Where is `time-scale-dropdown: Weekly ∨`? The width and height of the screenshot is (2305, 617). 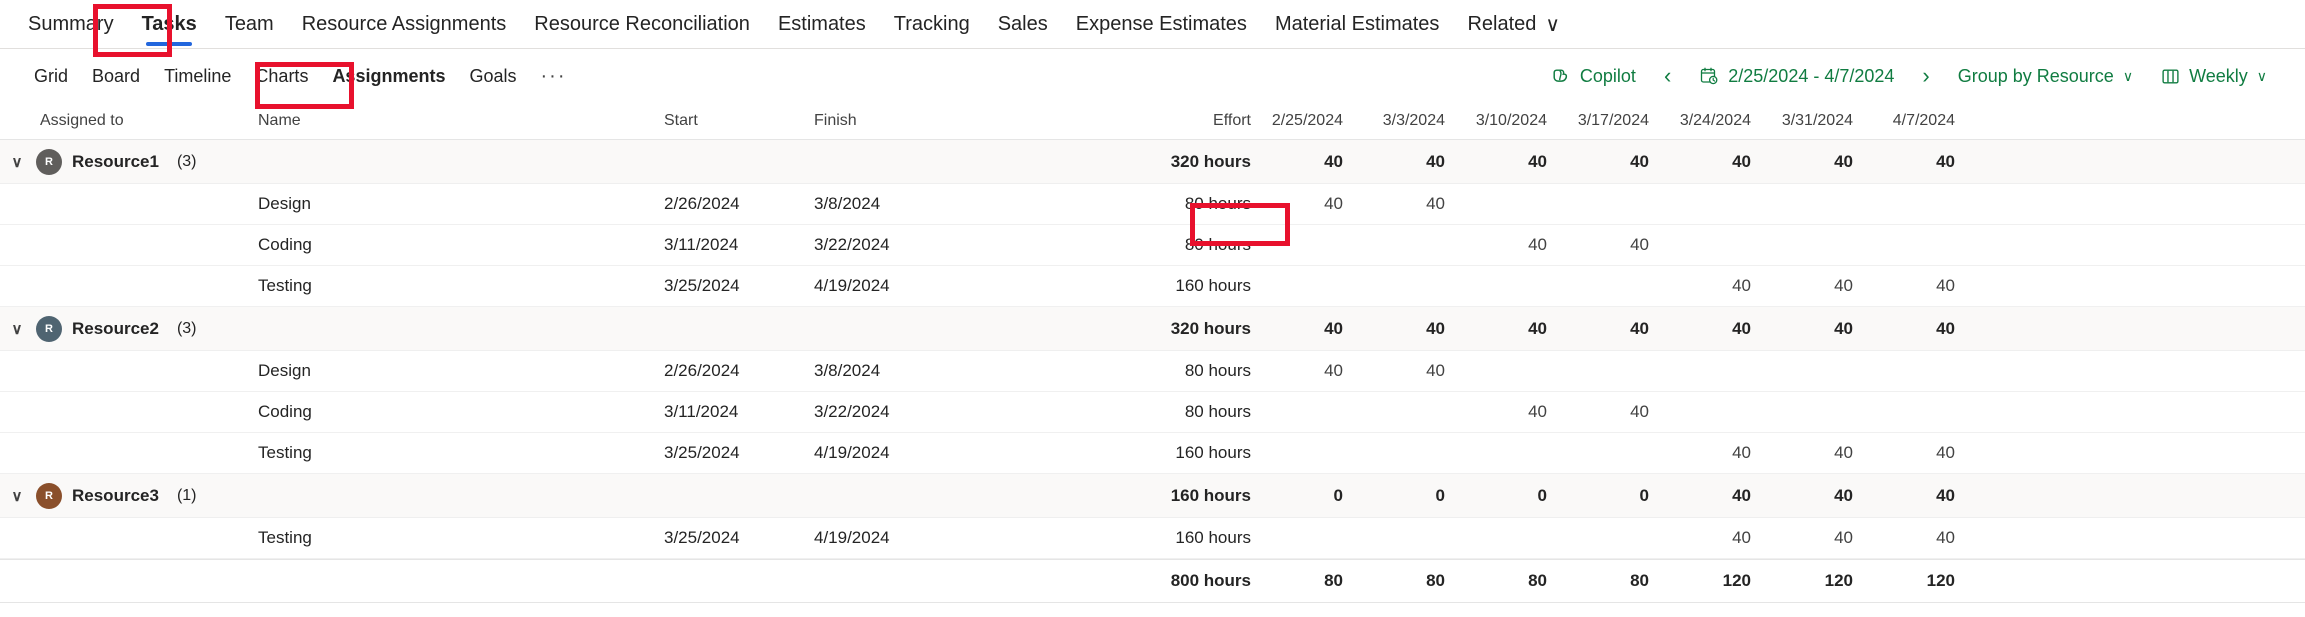
time-scale-dropdown: Weekly ∨ is located at coordinates (2214, 76).